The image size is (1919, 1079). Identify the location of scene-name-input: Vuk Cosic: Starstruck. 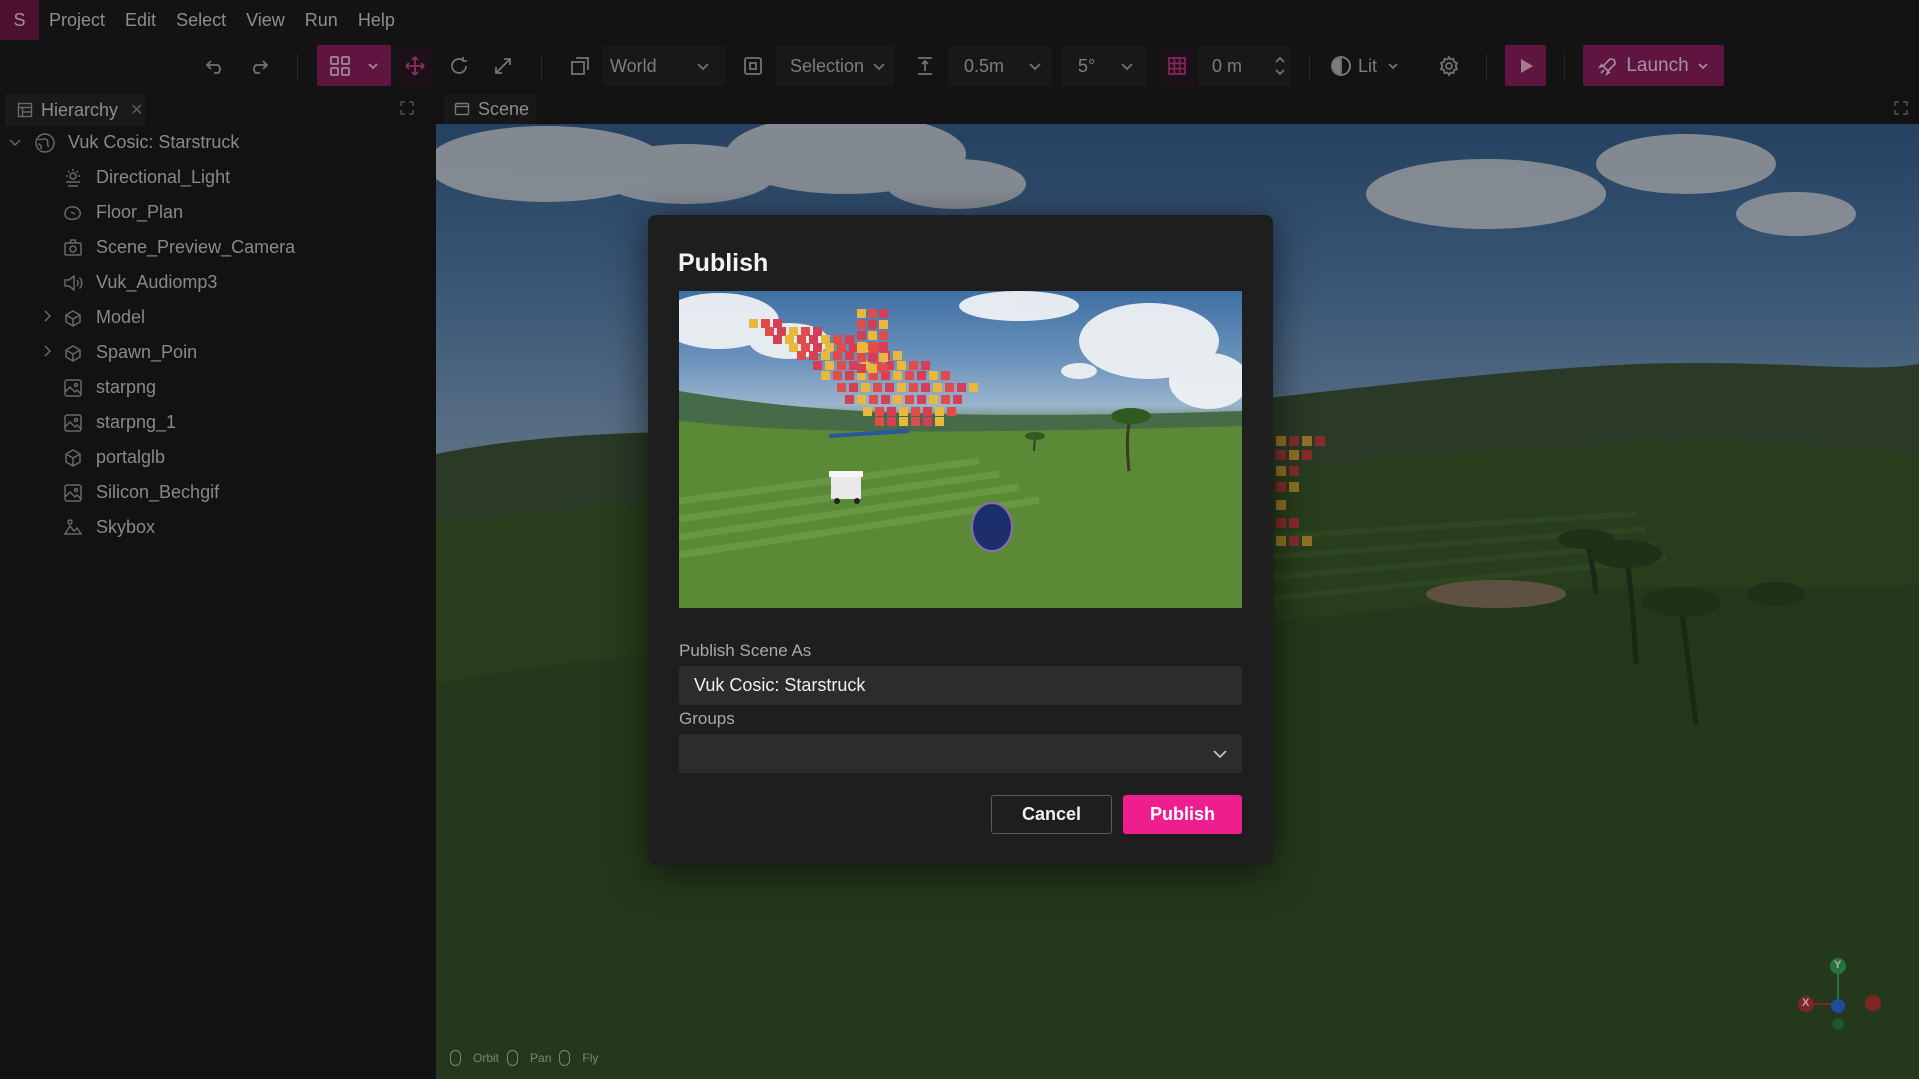
(960, 685).